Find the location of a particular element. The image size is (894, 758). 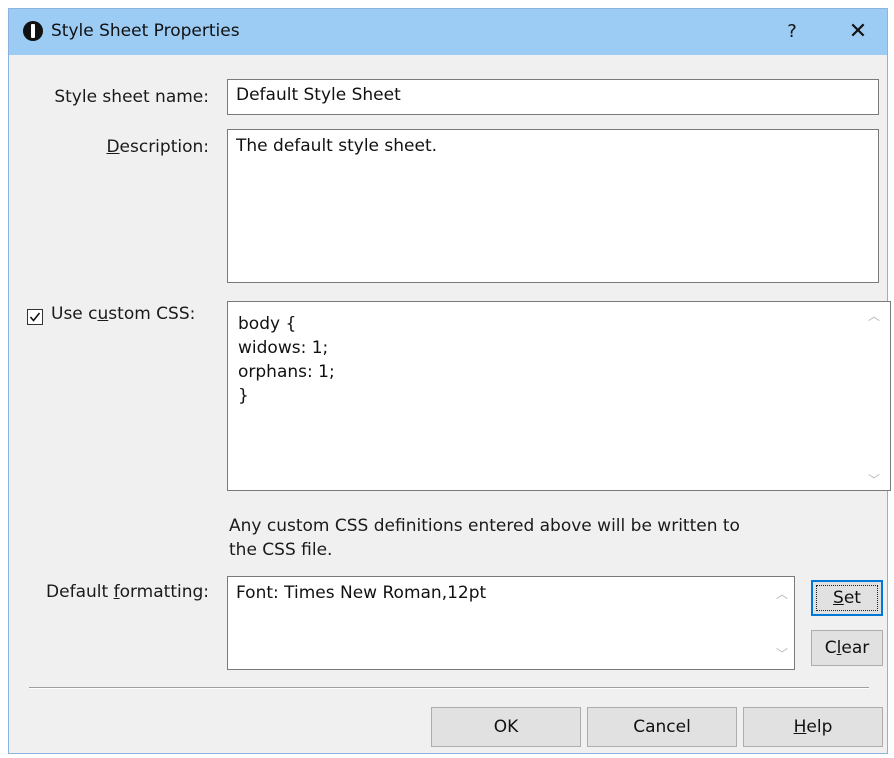

close-button: ✕ is located at coordinates (858, 32).